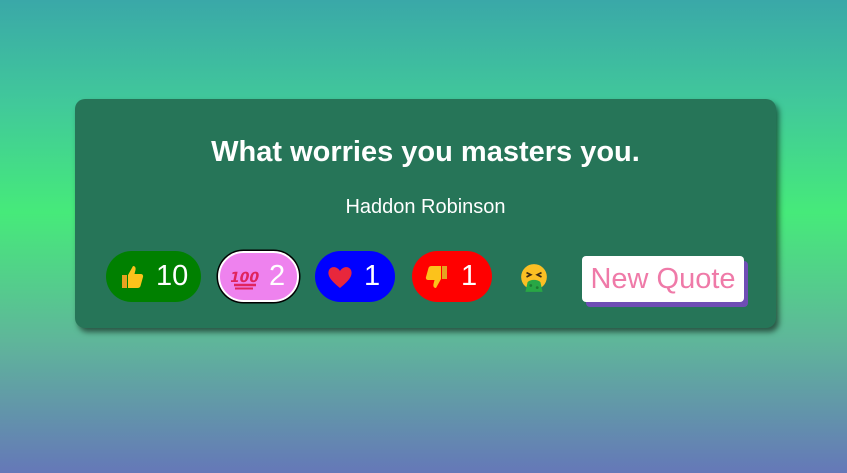  I want to click on heart-icon, so click(340, 277).